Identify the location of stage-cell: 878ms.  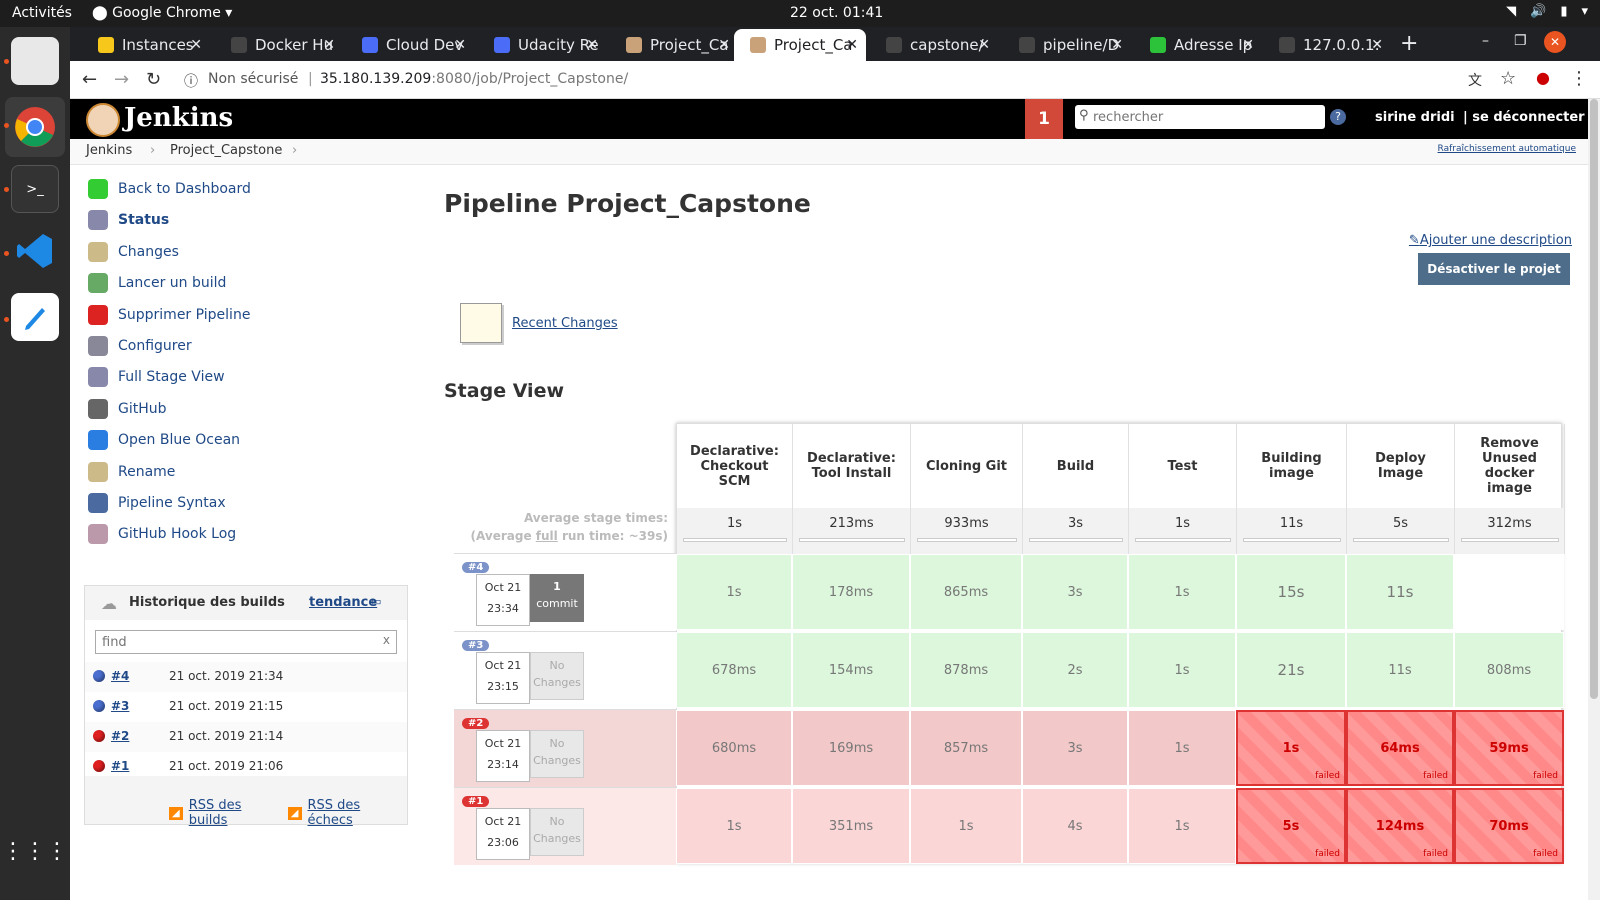
(966, 670).